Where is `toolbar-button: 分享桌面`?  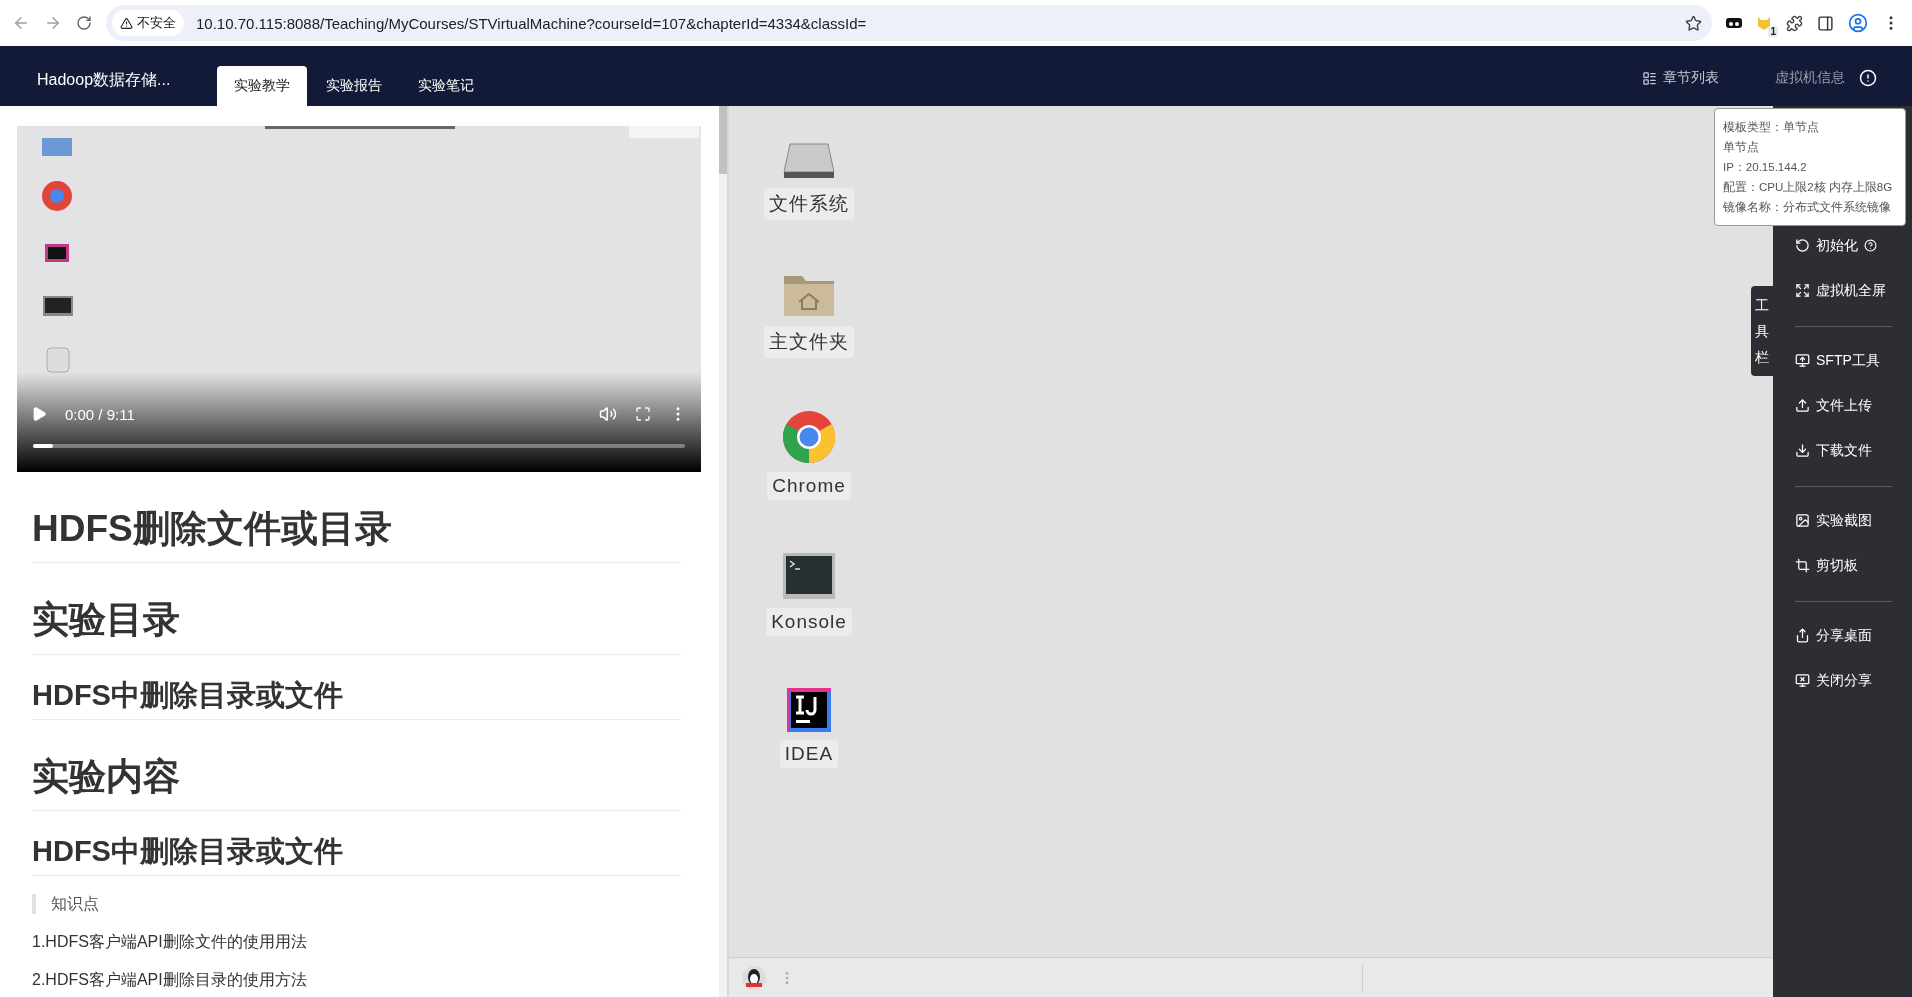 toolbar-button: 分享桌面 is located at coordinates (1843, 635).